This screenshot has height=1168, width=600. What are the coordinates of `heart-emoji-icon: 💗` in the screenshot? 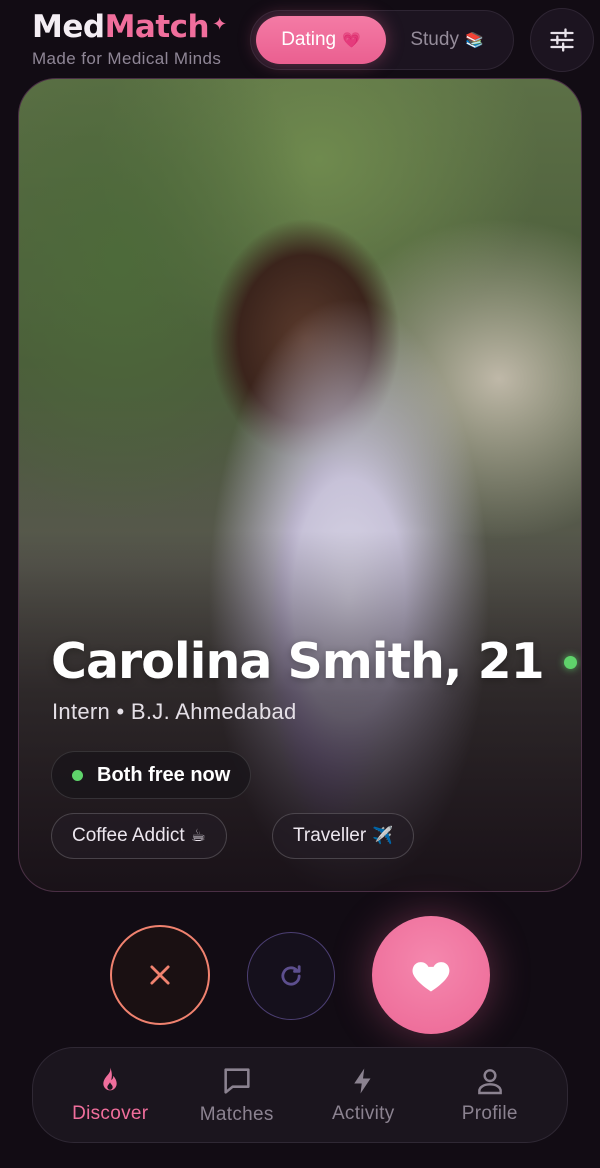 It's located at (351, 40).